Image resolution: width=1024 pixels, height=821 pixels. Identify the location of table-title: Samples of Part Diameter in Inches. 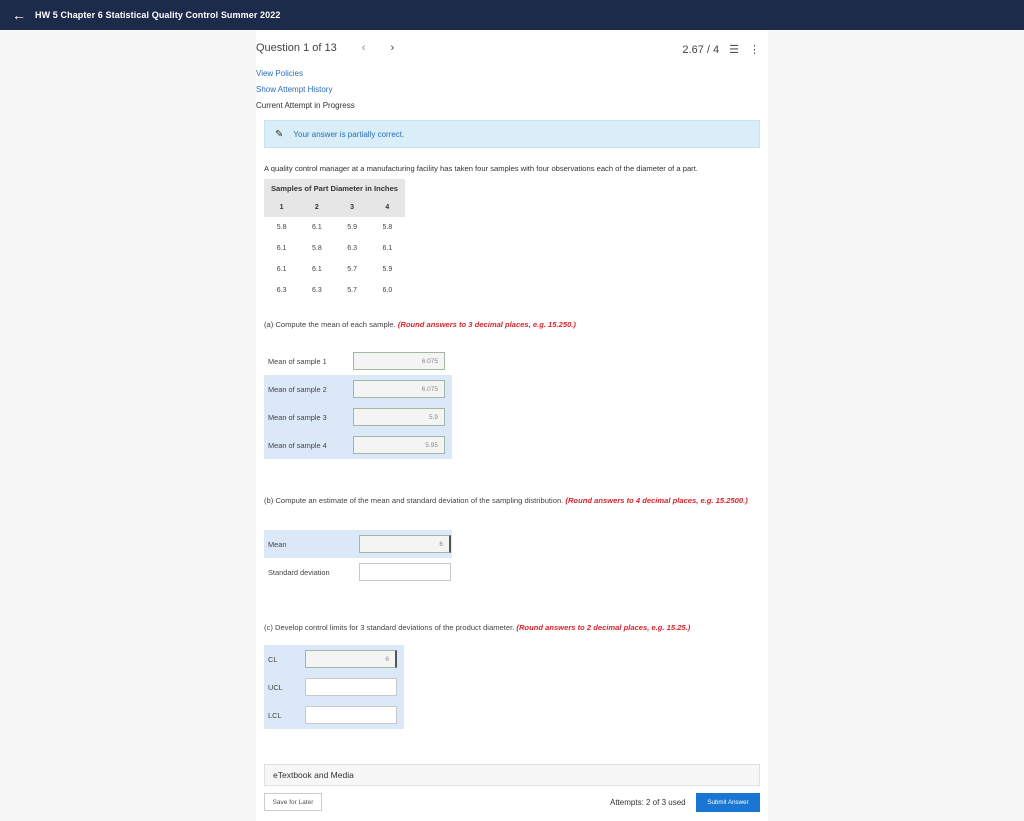
(334, 188).